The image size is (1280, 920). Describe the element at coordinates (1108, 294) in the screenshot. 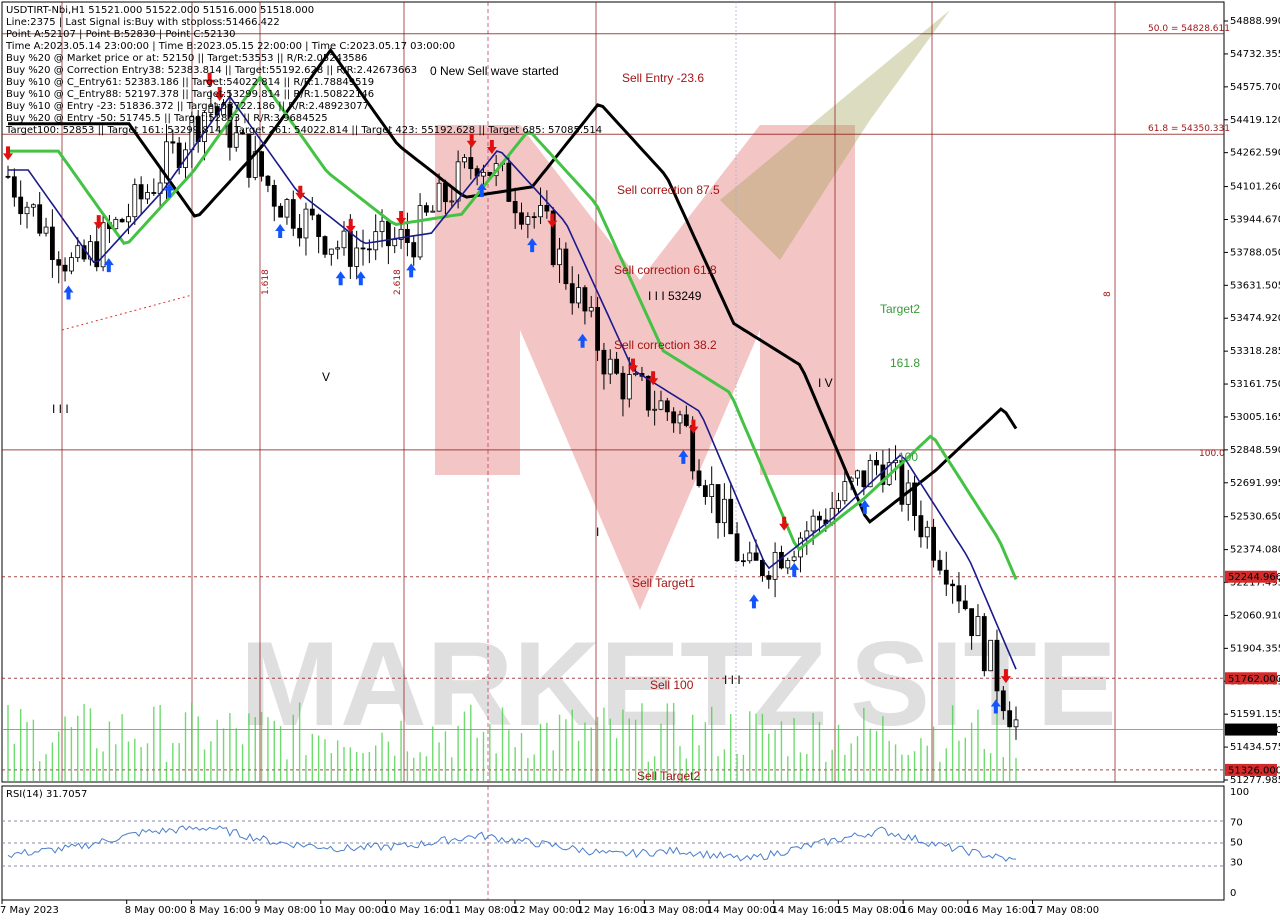

I see `num-8-vertical: 8` at that location.